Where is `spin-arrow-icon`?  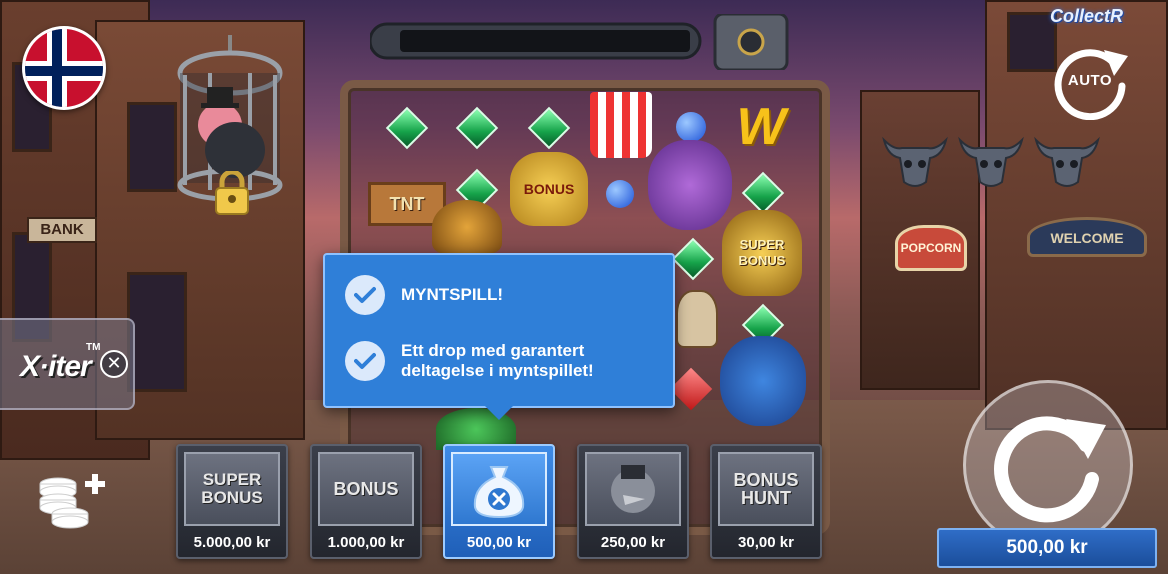
spin-arrow-icon is located at coordinates (1050, 469).